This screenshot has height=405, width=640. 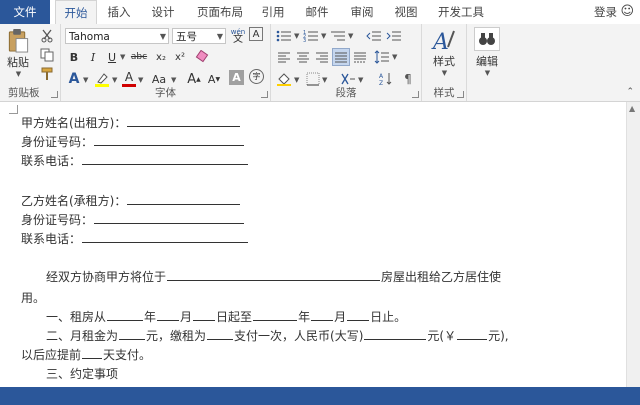 I want to click on tab-references: 引用, so click(x=273, y=12).